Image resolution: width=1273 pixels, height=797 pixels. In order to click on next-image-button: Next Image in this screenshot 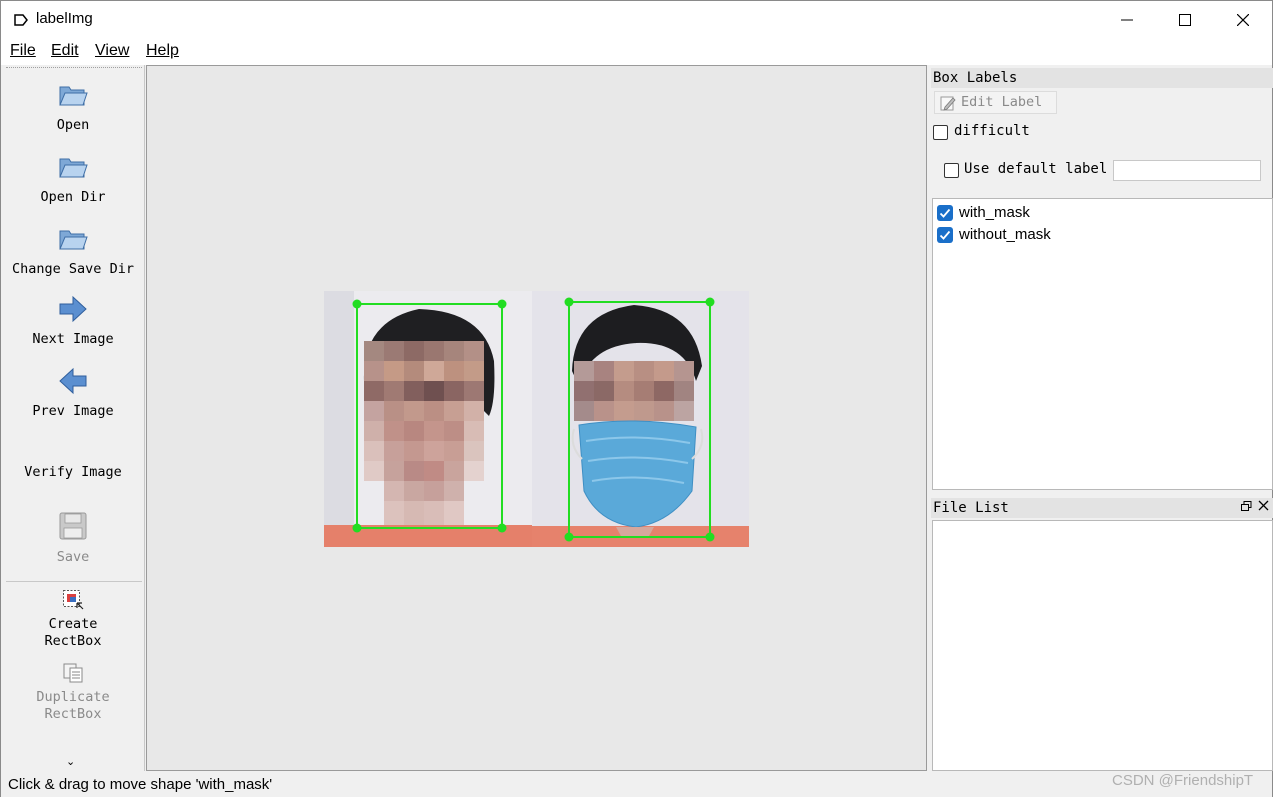, I will do `click(73, 321)`.